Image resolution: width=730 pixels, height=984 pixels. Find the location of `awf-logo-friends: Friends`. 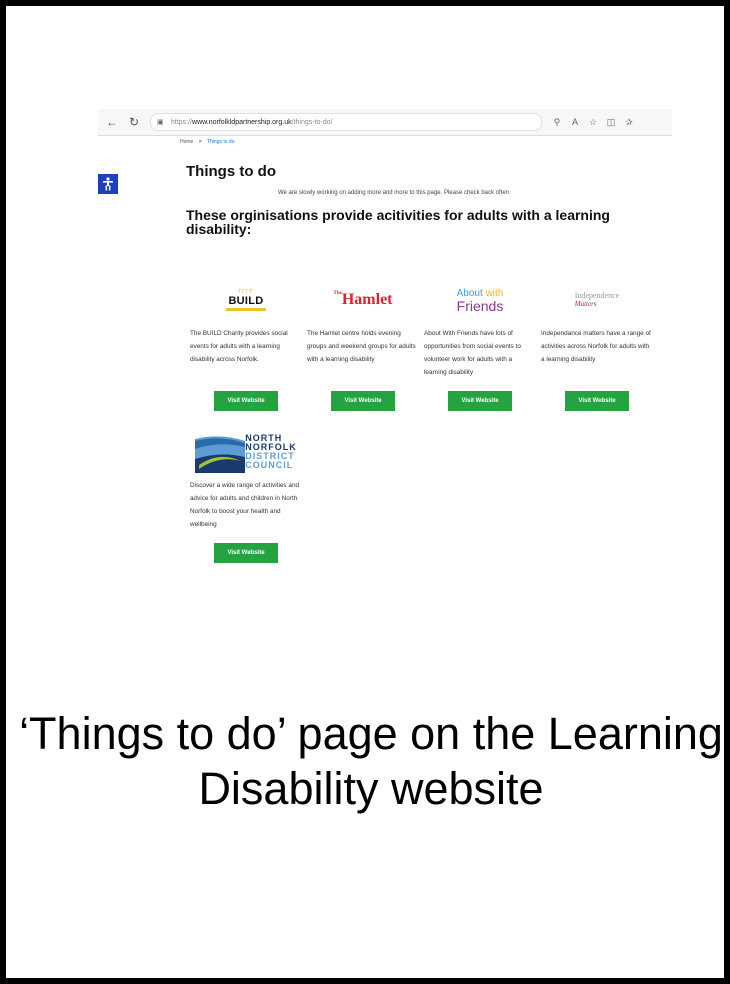

awf-logo-friends: Friends is located at coordinates (480, 305).